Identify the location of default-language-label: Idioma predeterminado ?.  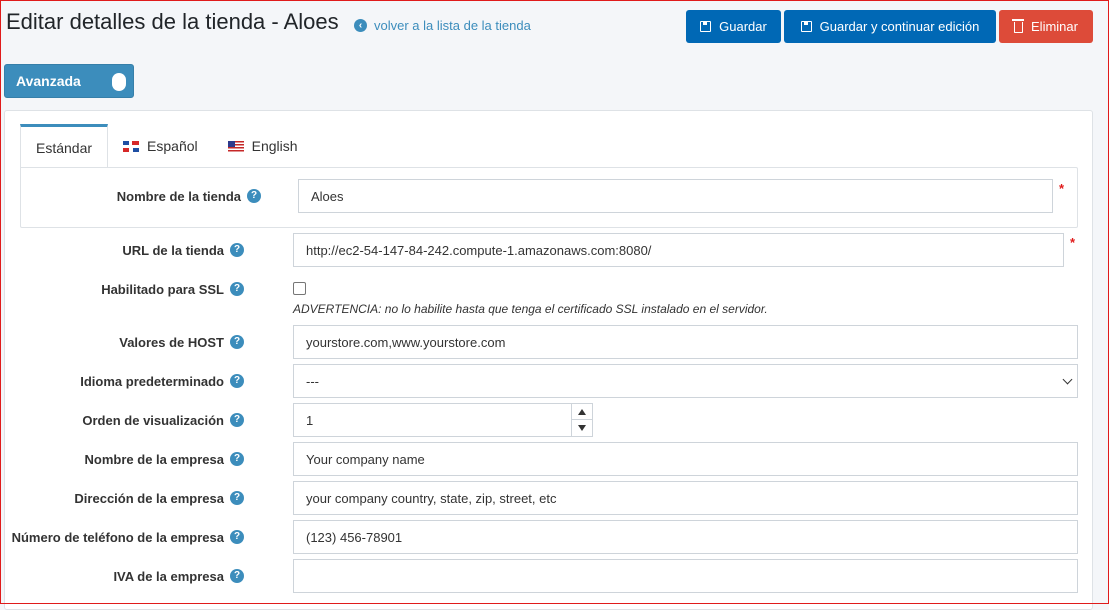
(162, 381).